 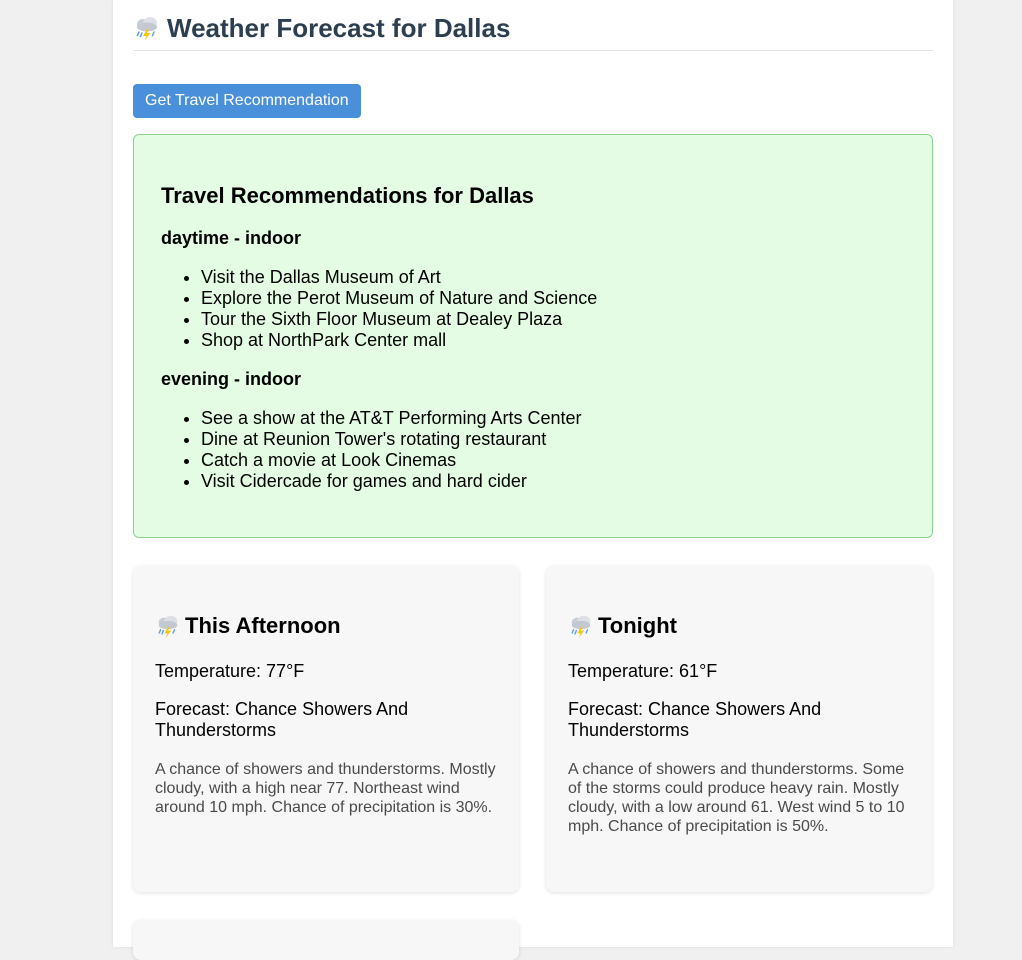 What do you see at coordinates (247, 101) in the screenshot?
I see `get-travel-recommendation-button: Get Travel Recommendation` at bounding box center [247, 101].